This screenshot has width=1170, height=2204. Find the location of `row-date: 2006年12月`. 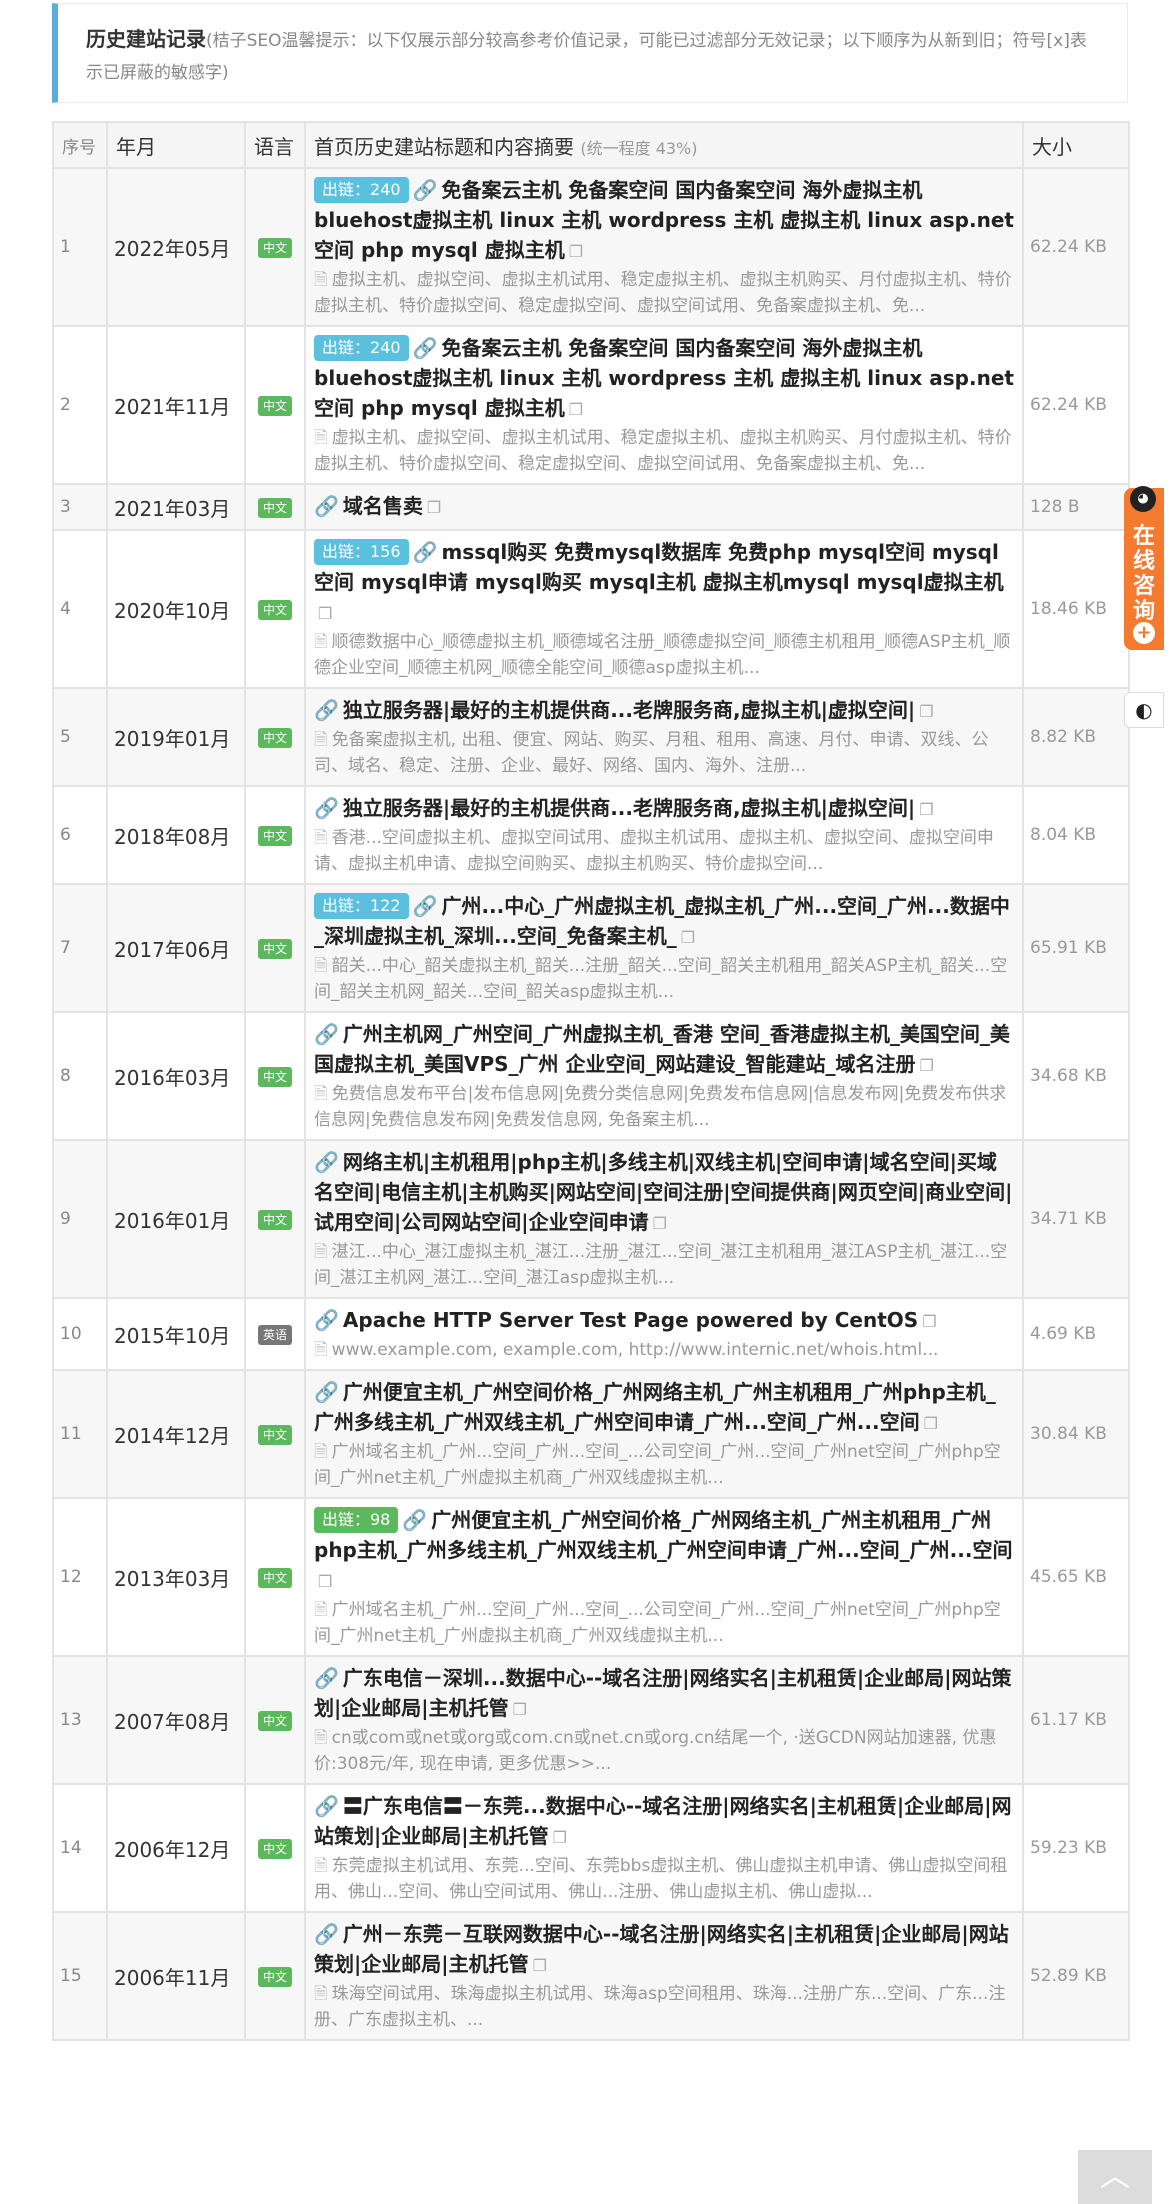

row-date: 2006年12月 is located at coordinates (176, 1848).